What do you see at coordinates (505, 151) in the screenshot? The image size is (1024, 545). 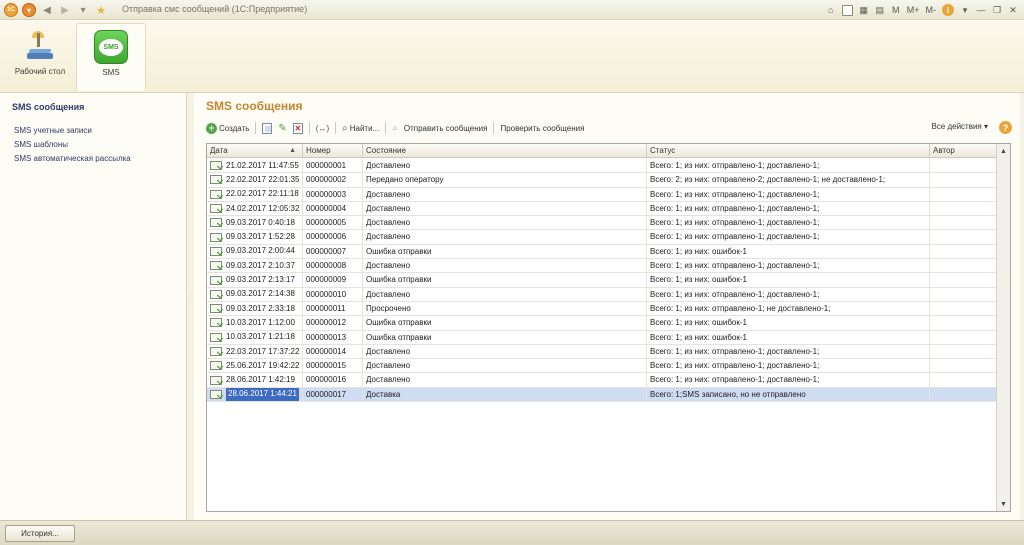 I see `column-header-state: Состояние` at bounding box center [505, 151].